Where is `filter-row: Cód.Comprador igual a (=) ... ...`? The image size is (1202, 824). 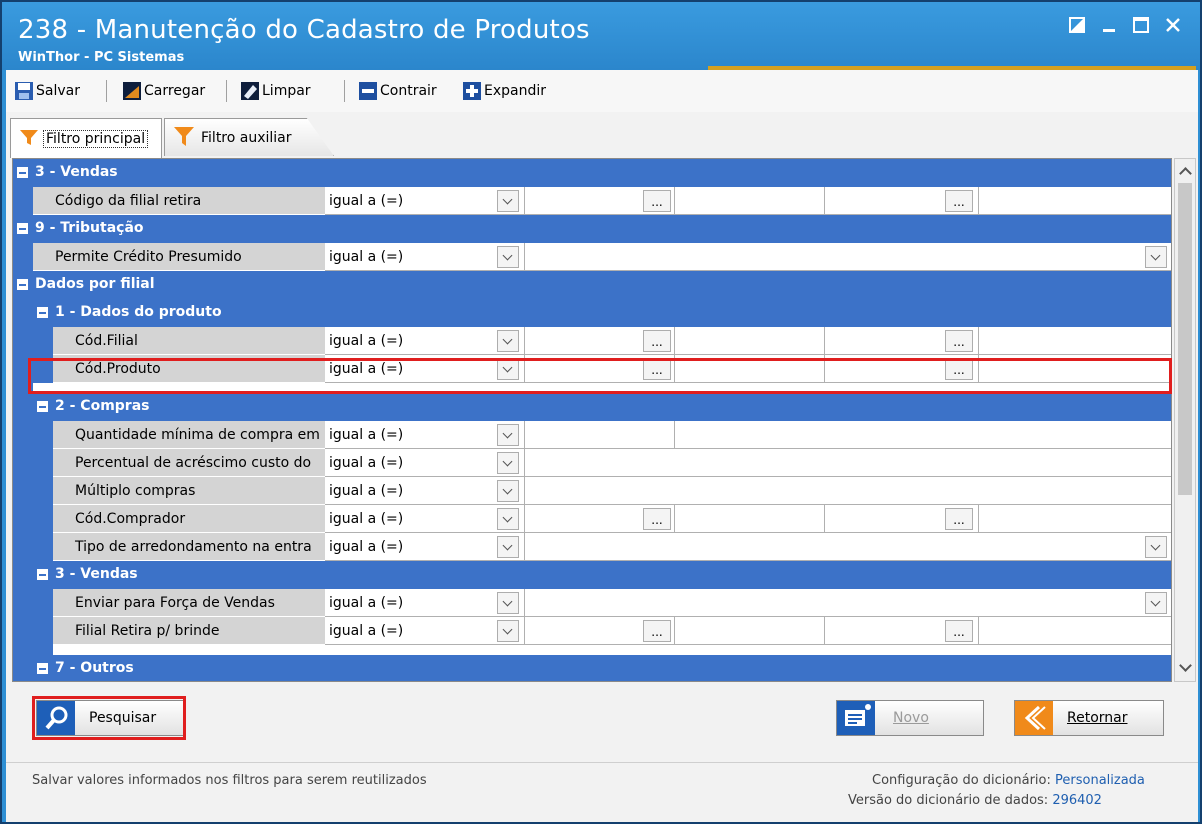 filter-row: Cód.Comprador igual a (=) ... ... is located at coordinates (592, 519).